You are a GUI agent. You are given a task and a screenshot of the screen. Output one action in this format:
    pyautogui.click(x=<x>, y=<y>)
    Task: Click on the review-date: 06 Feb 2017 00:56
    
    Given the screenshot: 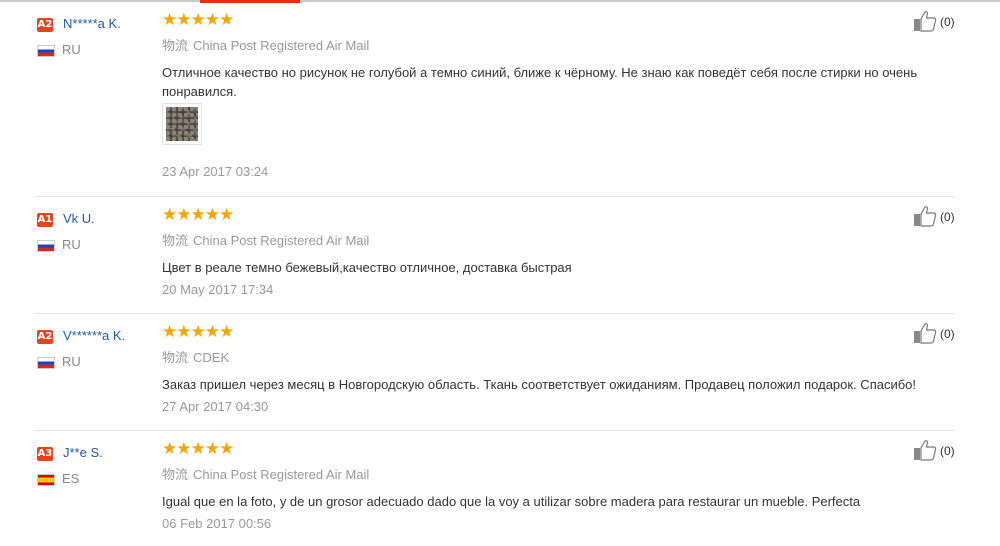 What is the action you would take?
    pyautogui.click(x=217, y=523)
    